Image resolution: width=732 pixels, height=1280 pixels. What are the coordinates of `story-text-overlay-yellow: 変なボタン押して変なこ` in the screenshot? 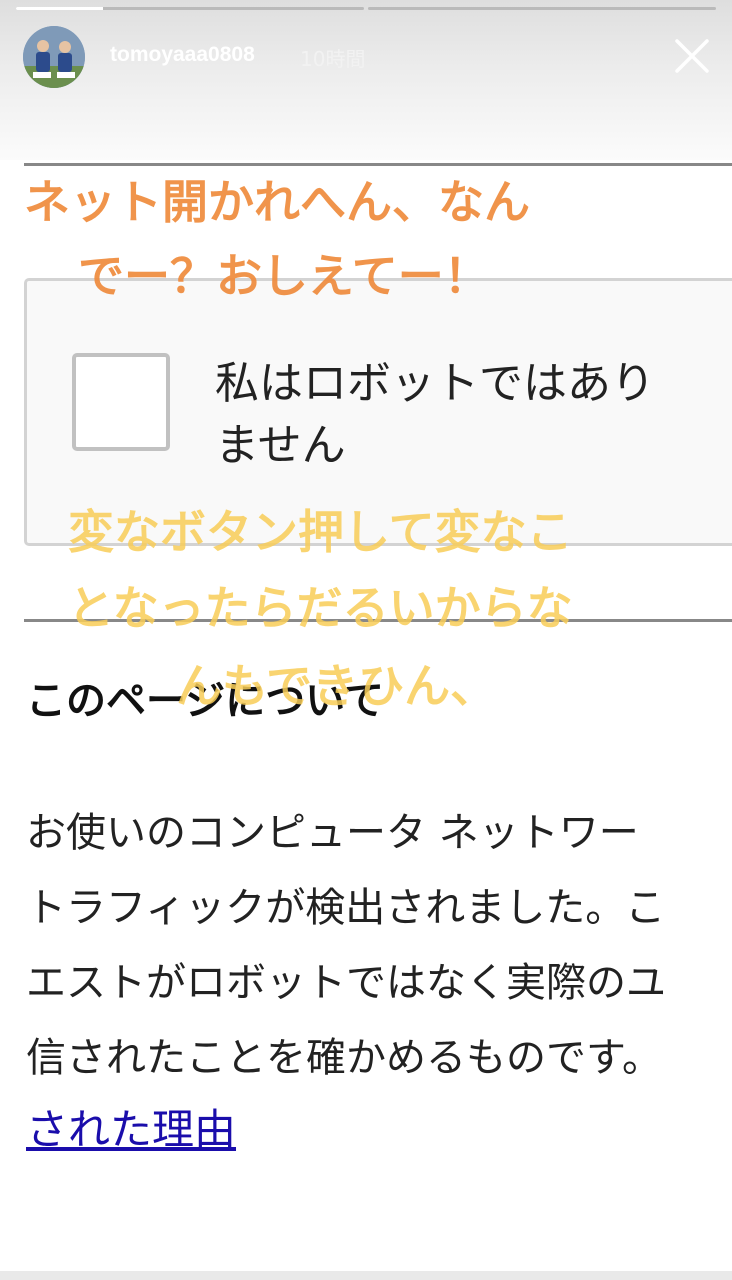 It's located at (320, 532).